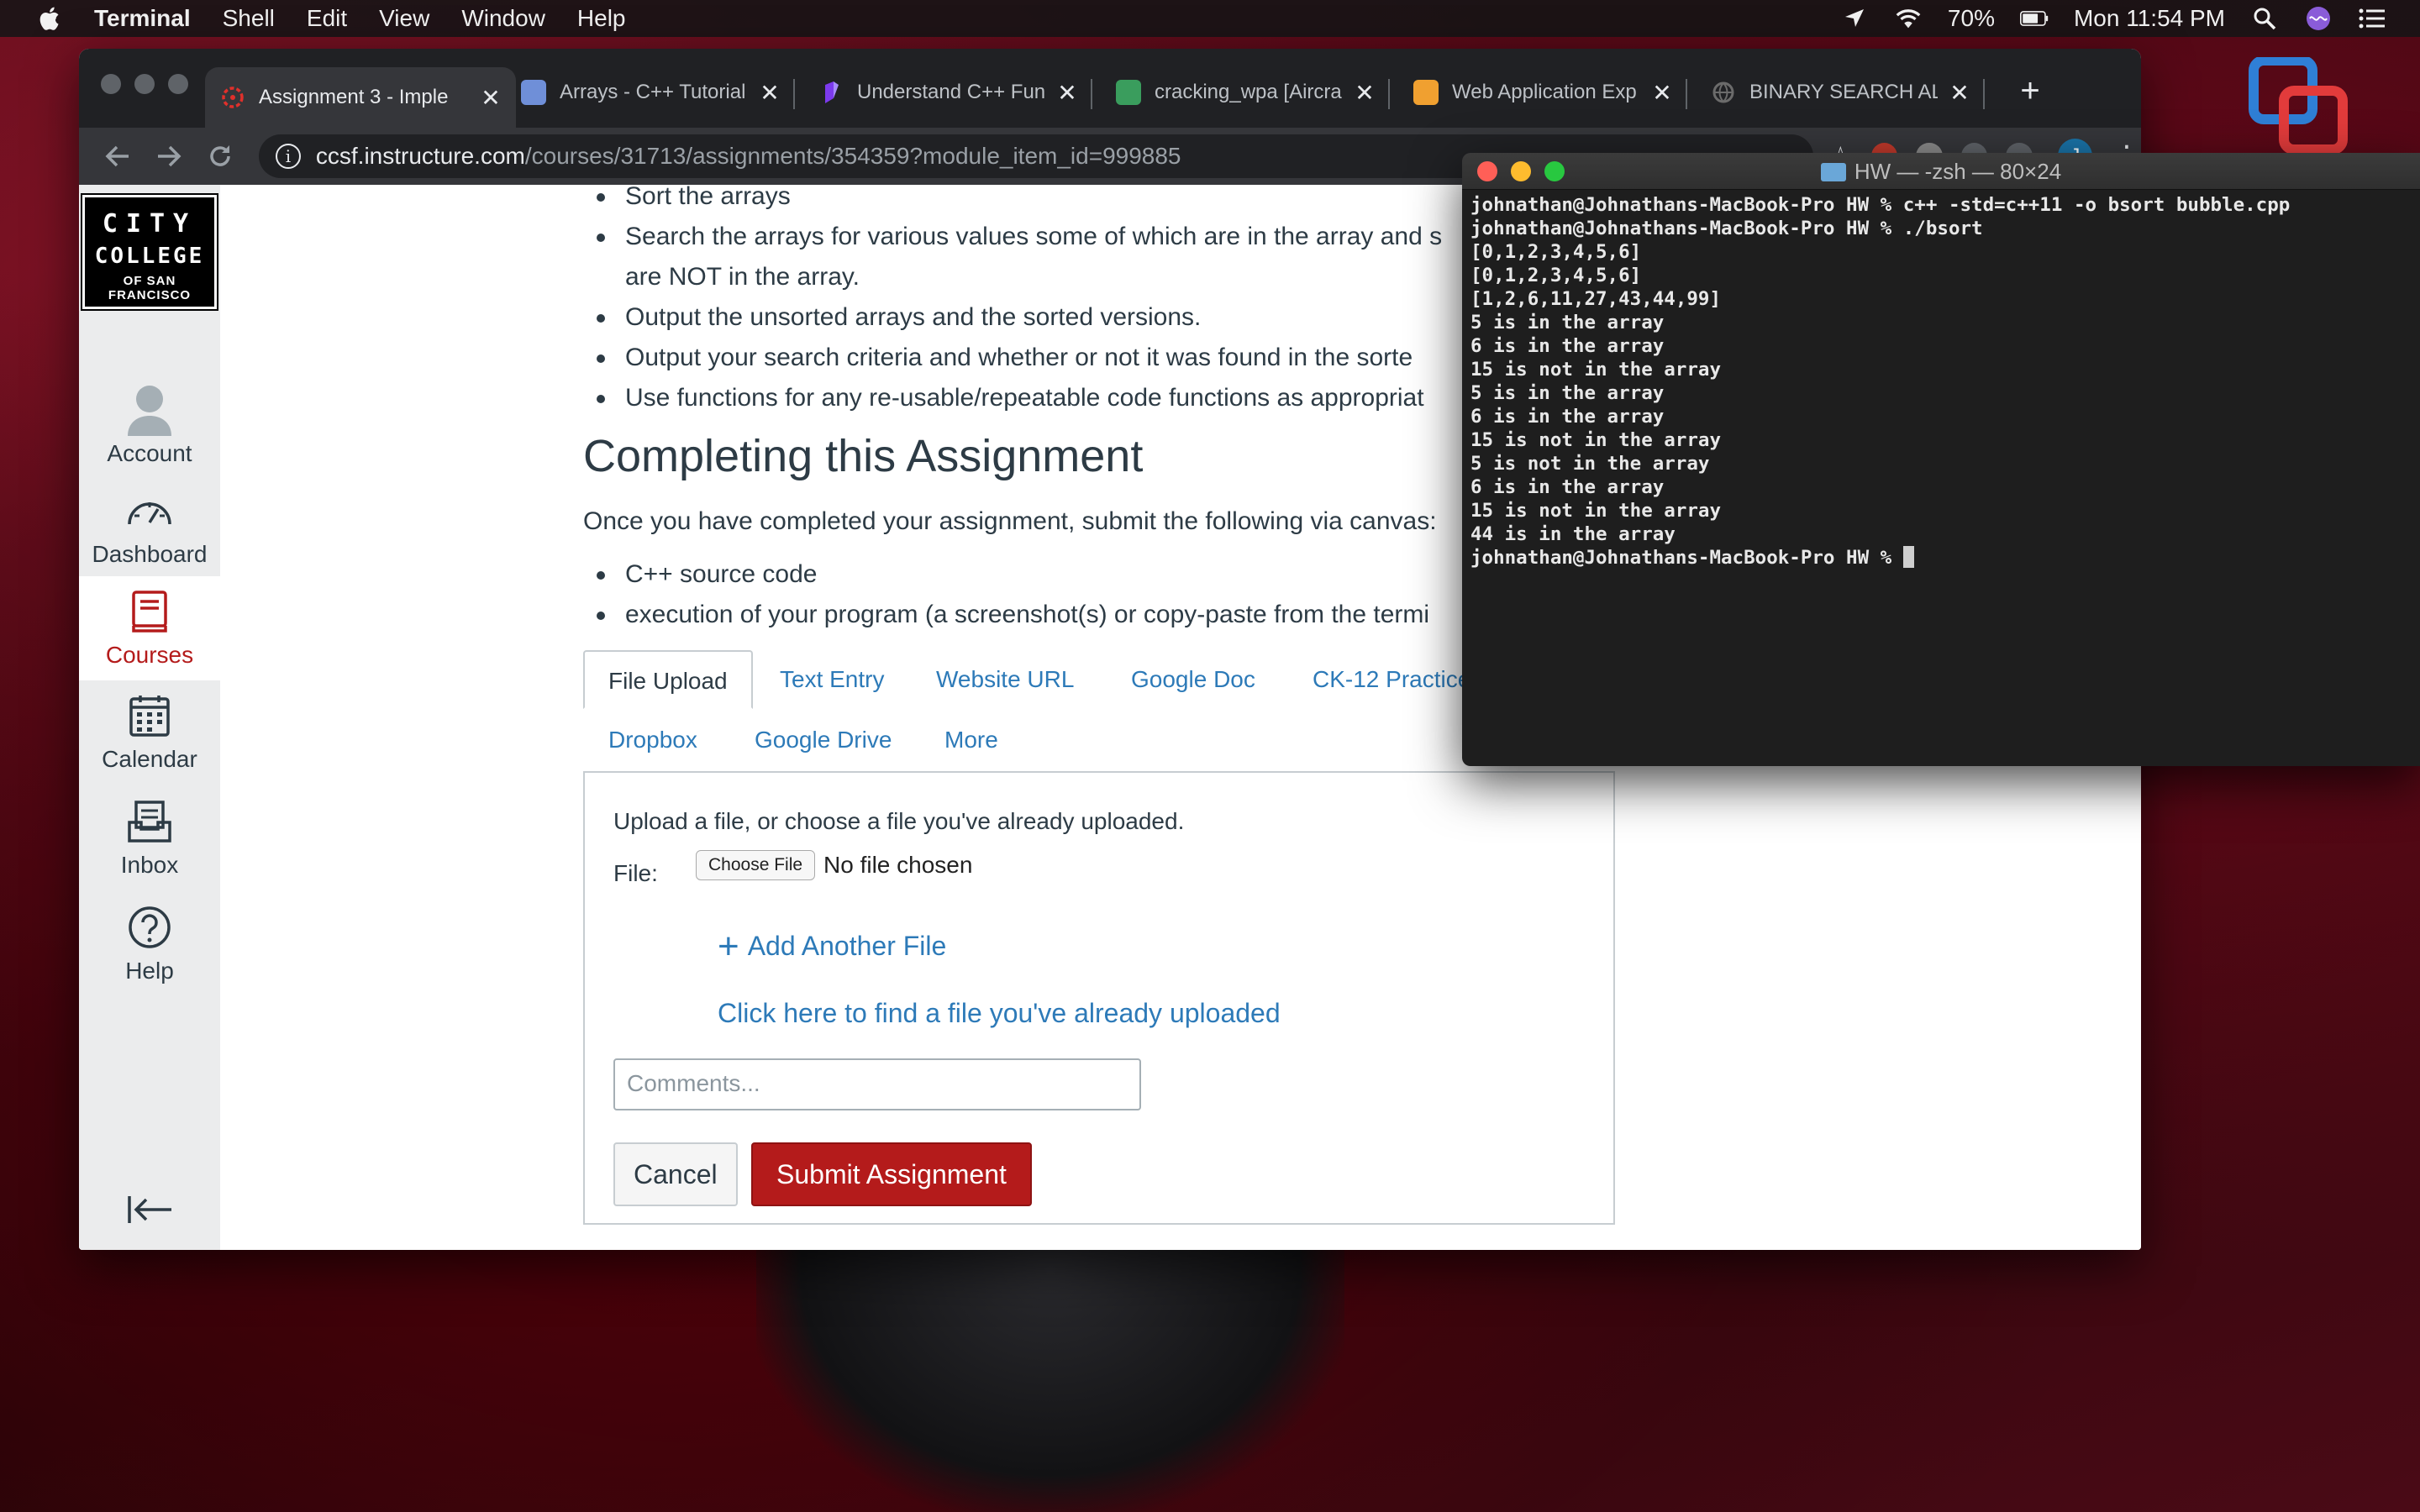  What do you see at coordinates (832, 947) in the screenshot?
I see `add-another-file-link: + Add Another File` at bounding box center [832, 947].